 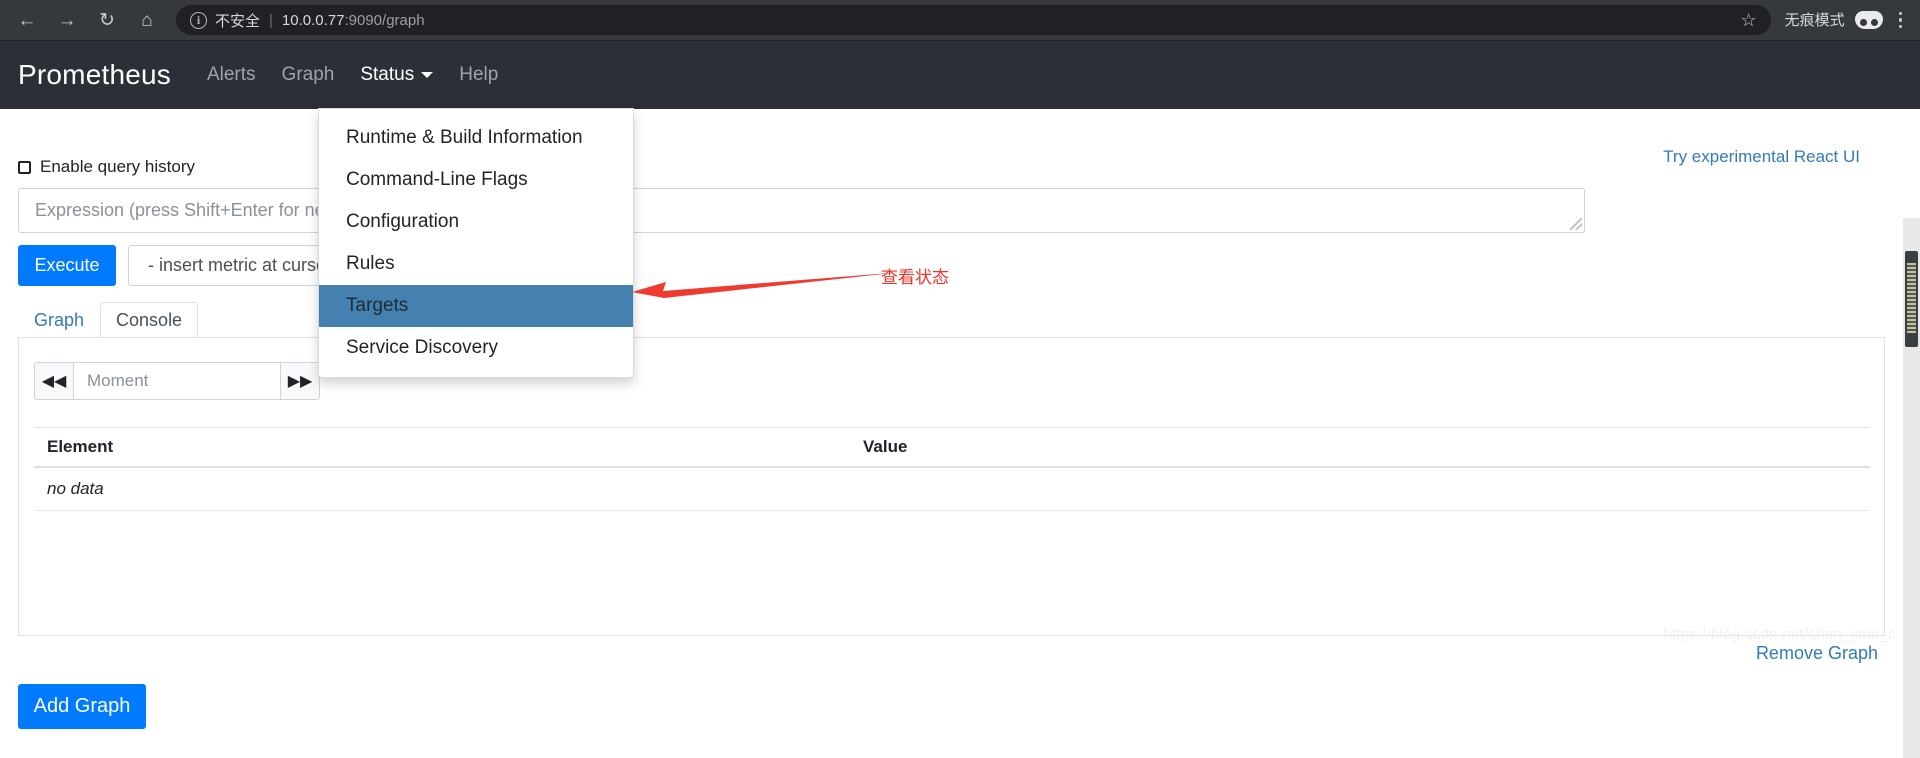 I want to click on nav-link-graph: Graph, so click(x=308, y=75).